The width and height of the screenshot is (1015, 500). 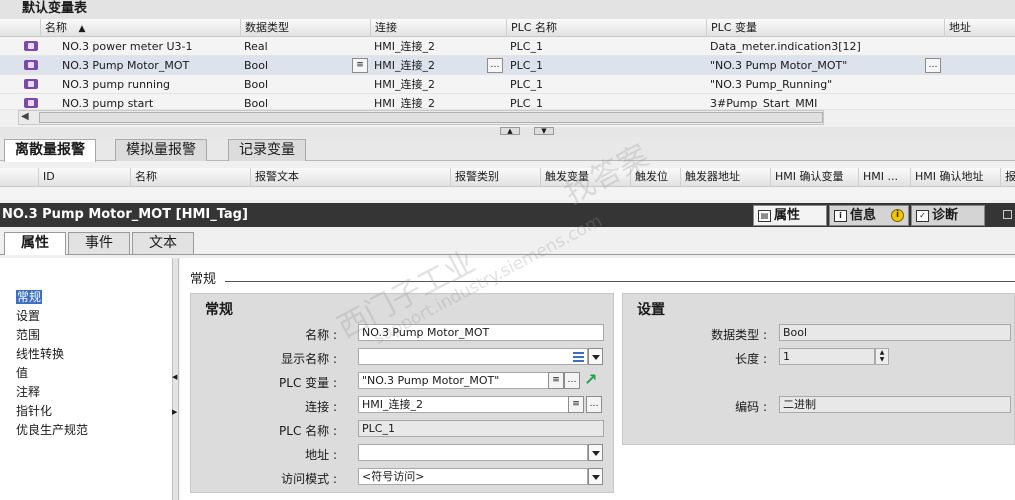 What do you see at coordinates (40, 354) in the screenshot?
I see `nav-linear-scaling: 线性转换` at bounding box center [40, 354].